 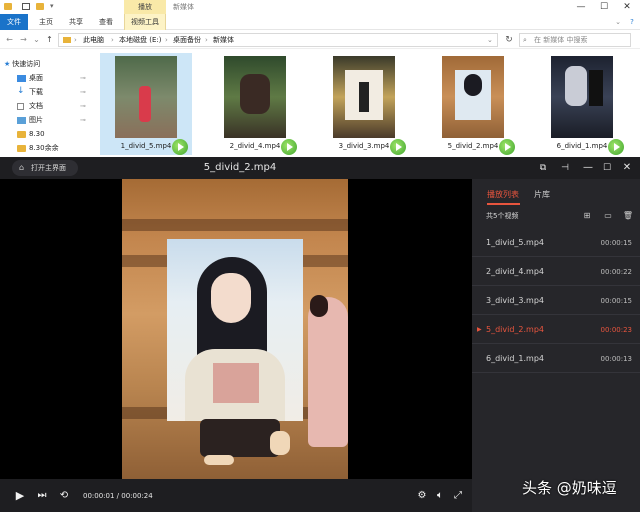 What do you see at coordinates (42, 496) in the screenshot?
I see `next-icon: ⏭` at bounding box center [42, 496].